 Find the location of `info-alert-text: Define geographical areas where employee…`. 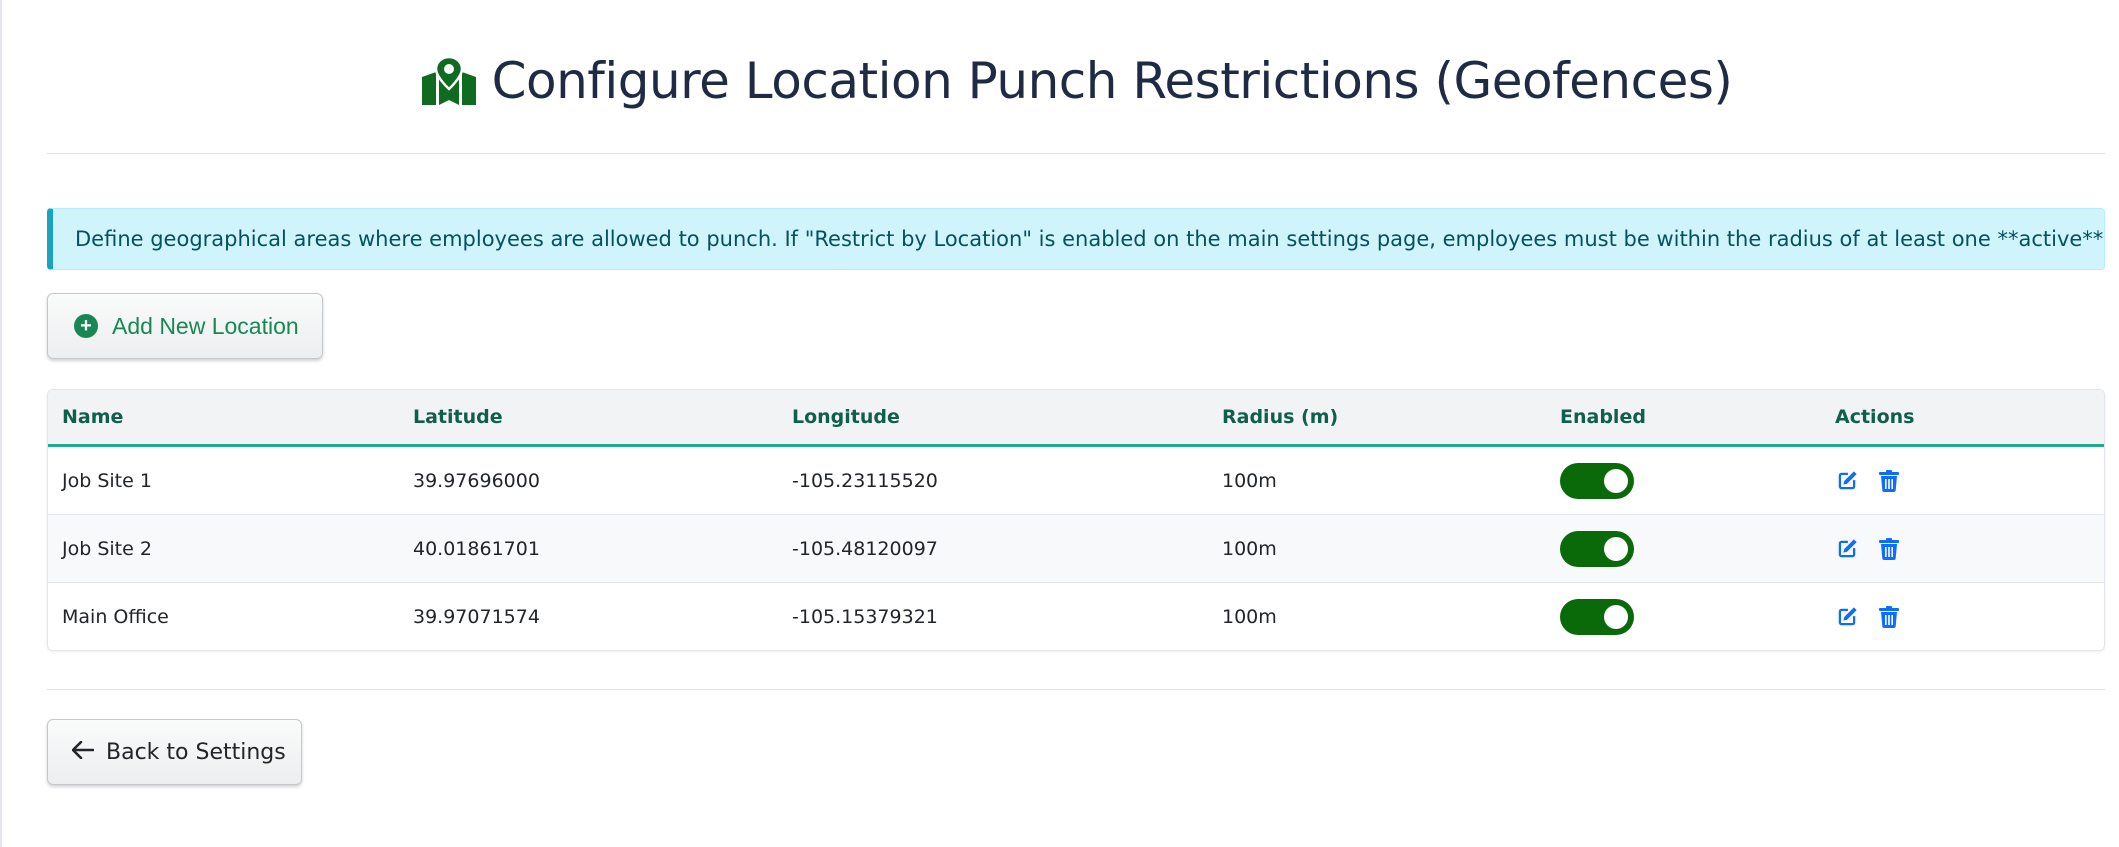

info-alert-text: Define geographical areas where employee… is located at coordinates (1090, 239).